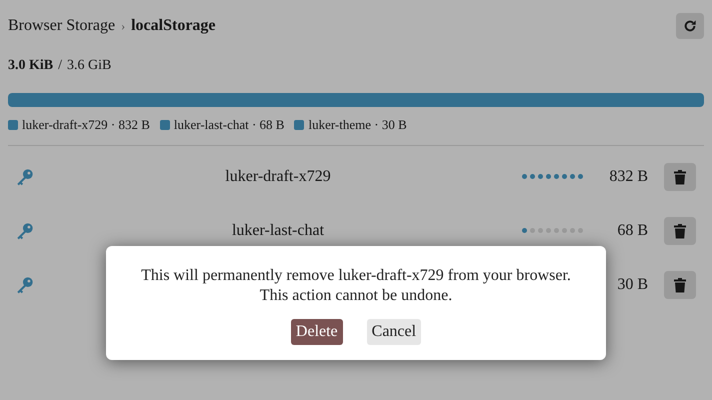  Describe the element at coordinates (632, 284) in the screenshot. I see `entry-size: 30 B` at that location.